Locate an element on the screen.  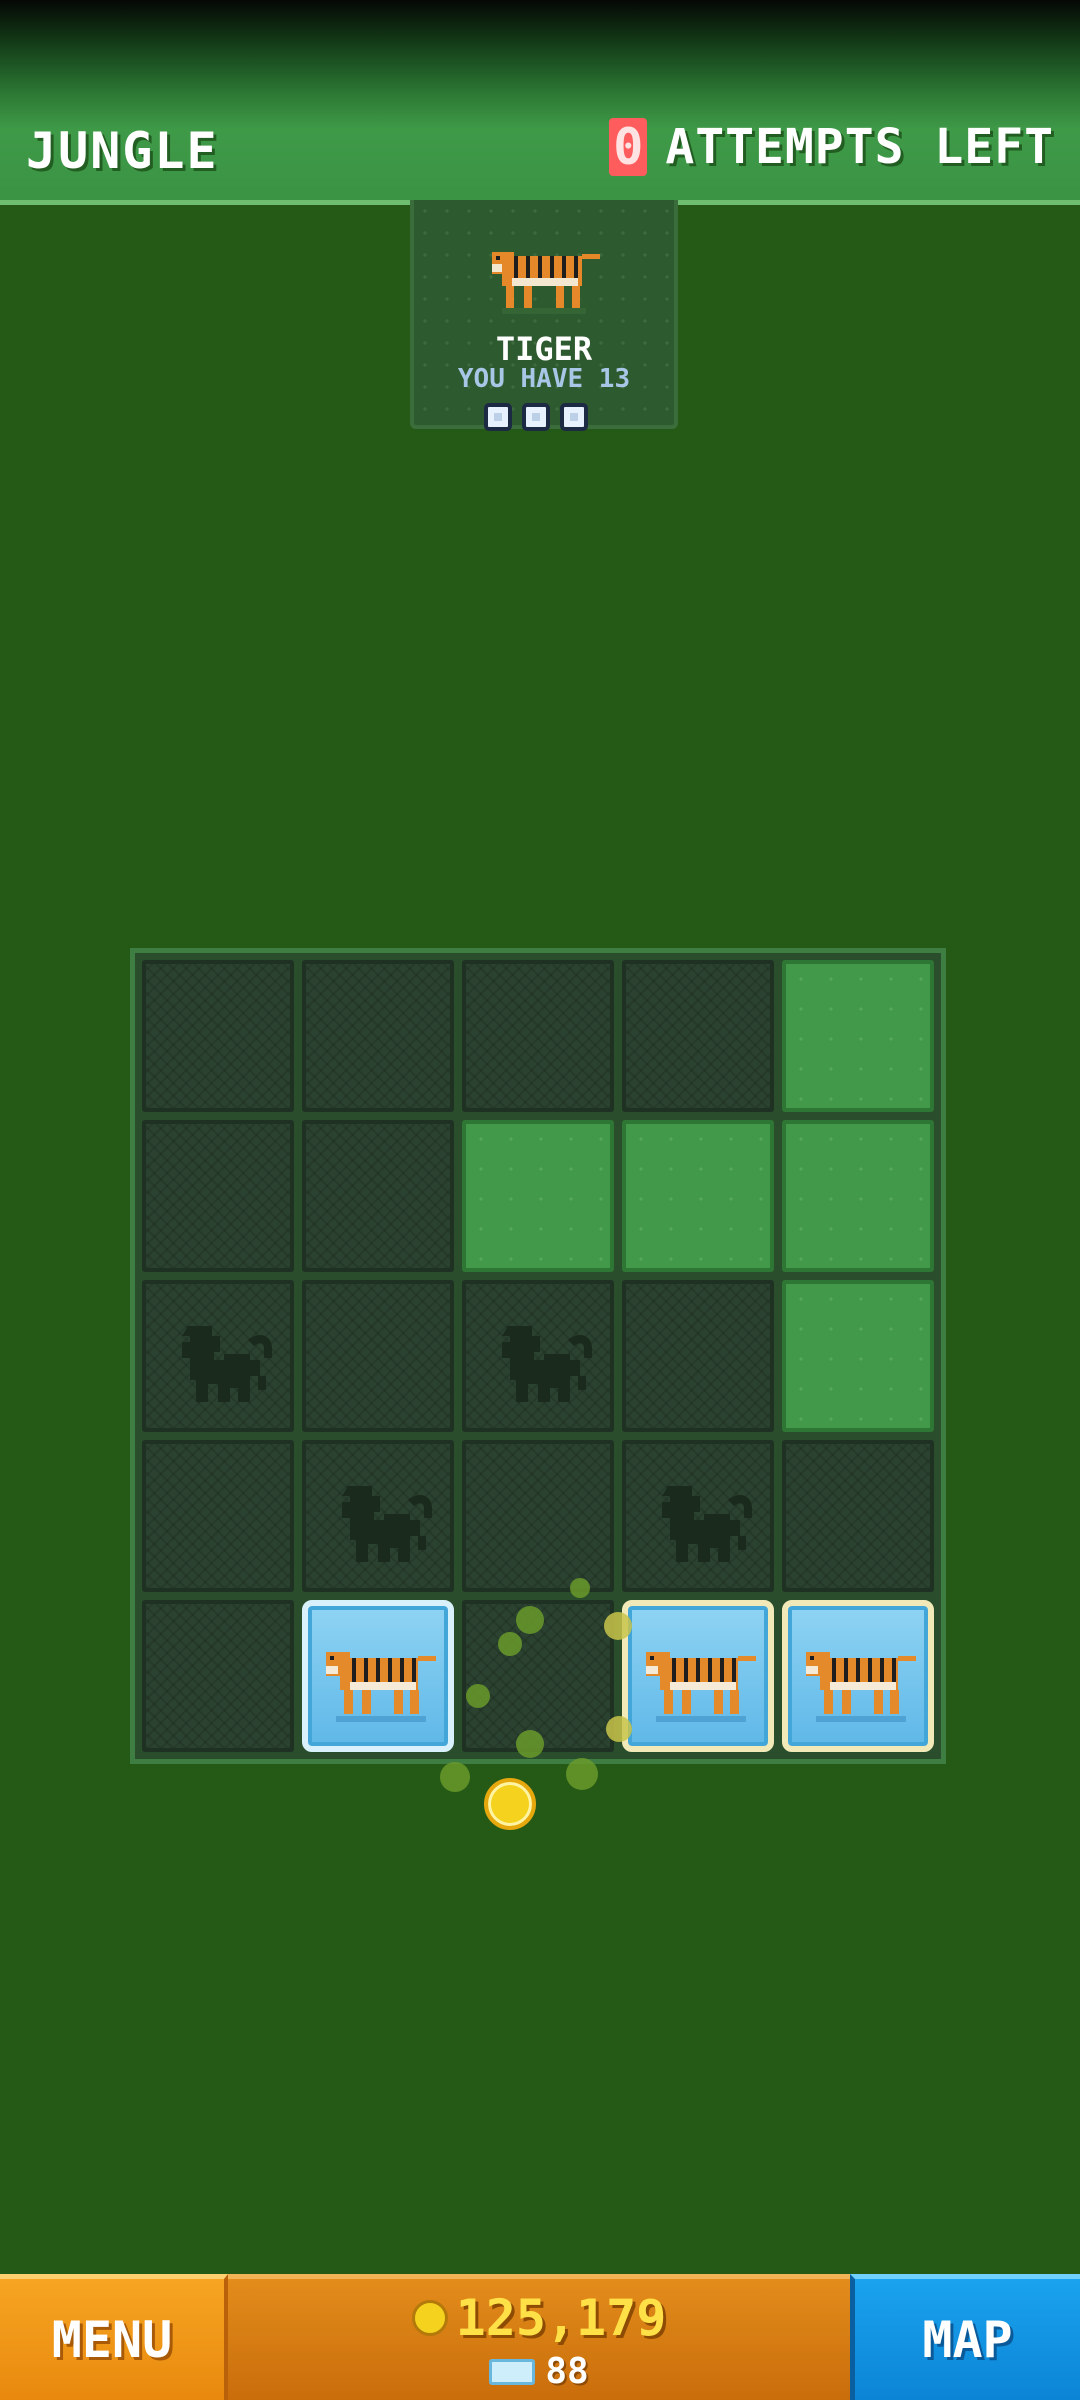
attempts-indicator: 0 ATTEMPTS LEFT is located at coordinates (831, 147).